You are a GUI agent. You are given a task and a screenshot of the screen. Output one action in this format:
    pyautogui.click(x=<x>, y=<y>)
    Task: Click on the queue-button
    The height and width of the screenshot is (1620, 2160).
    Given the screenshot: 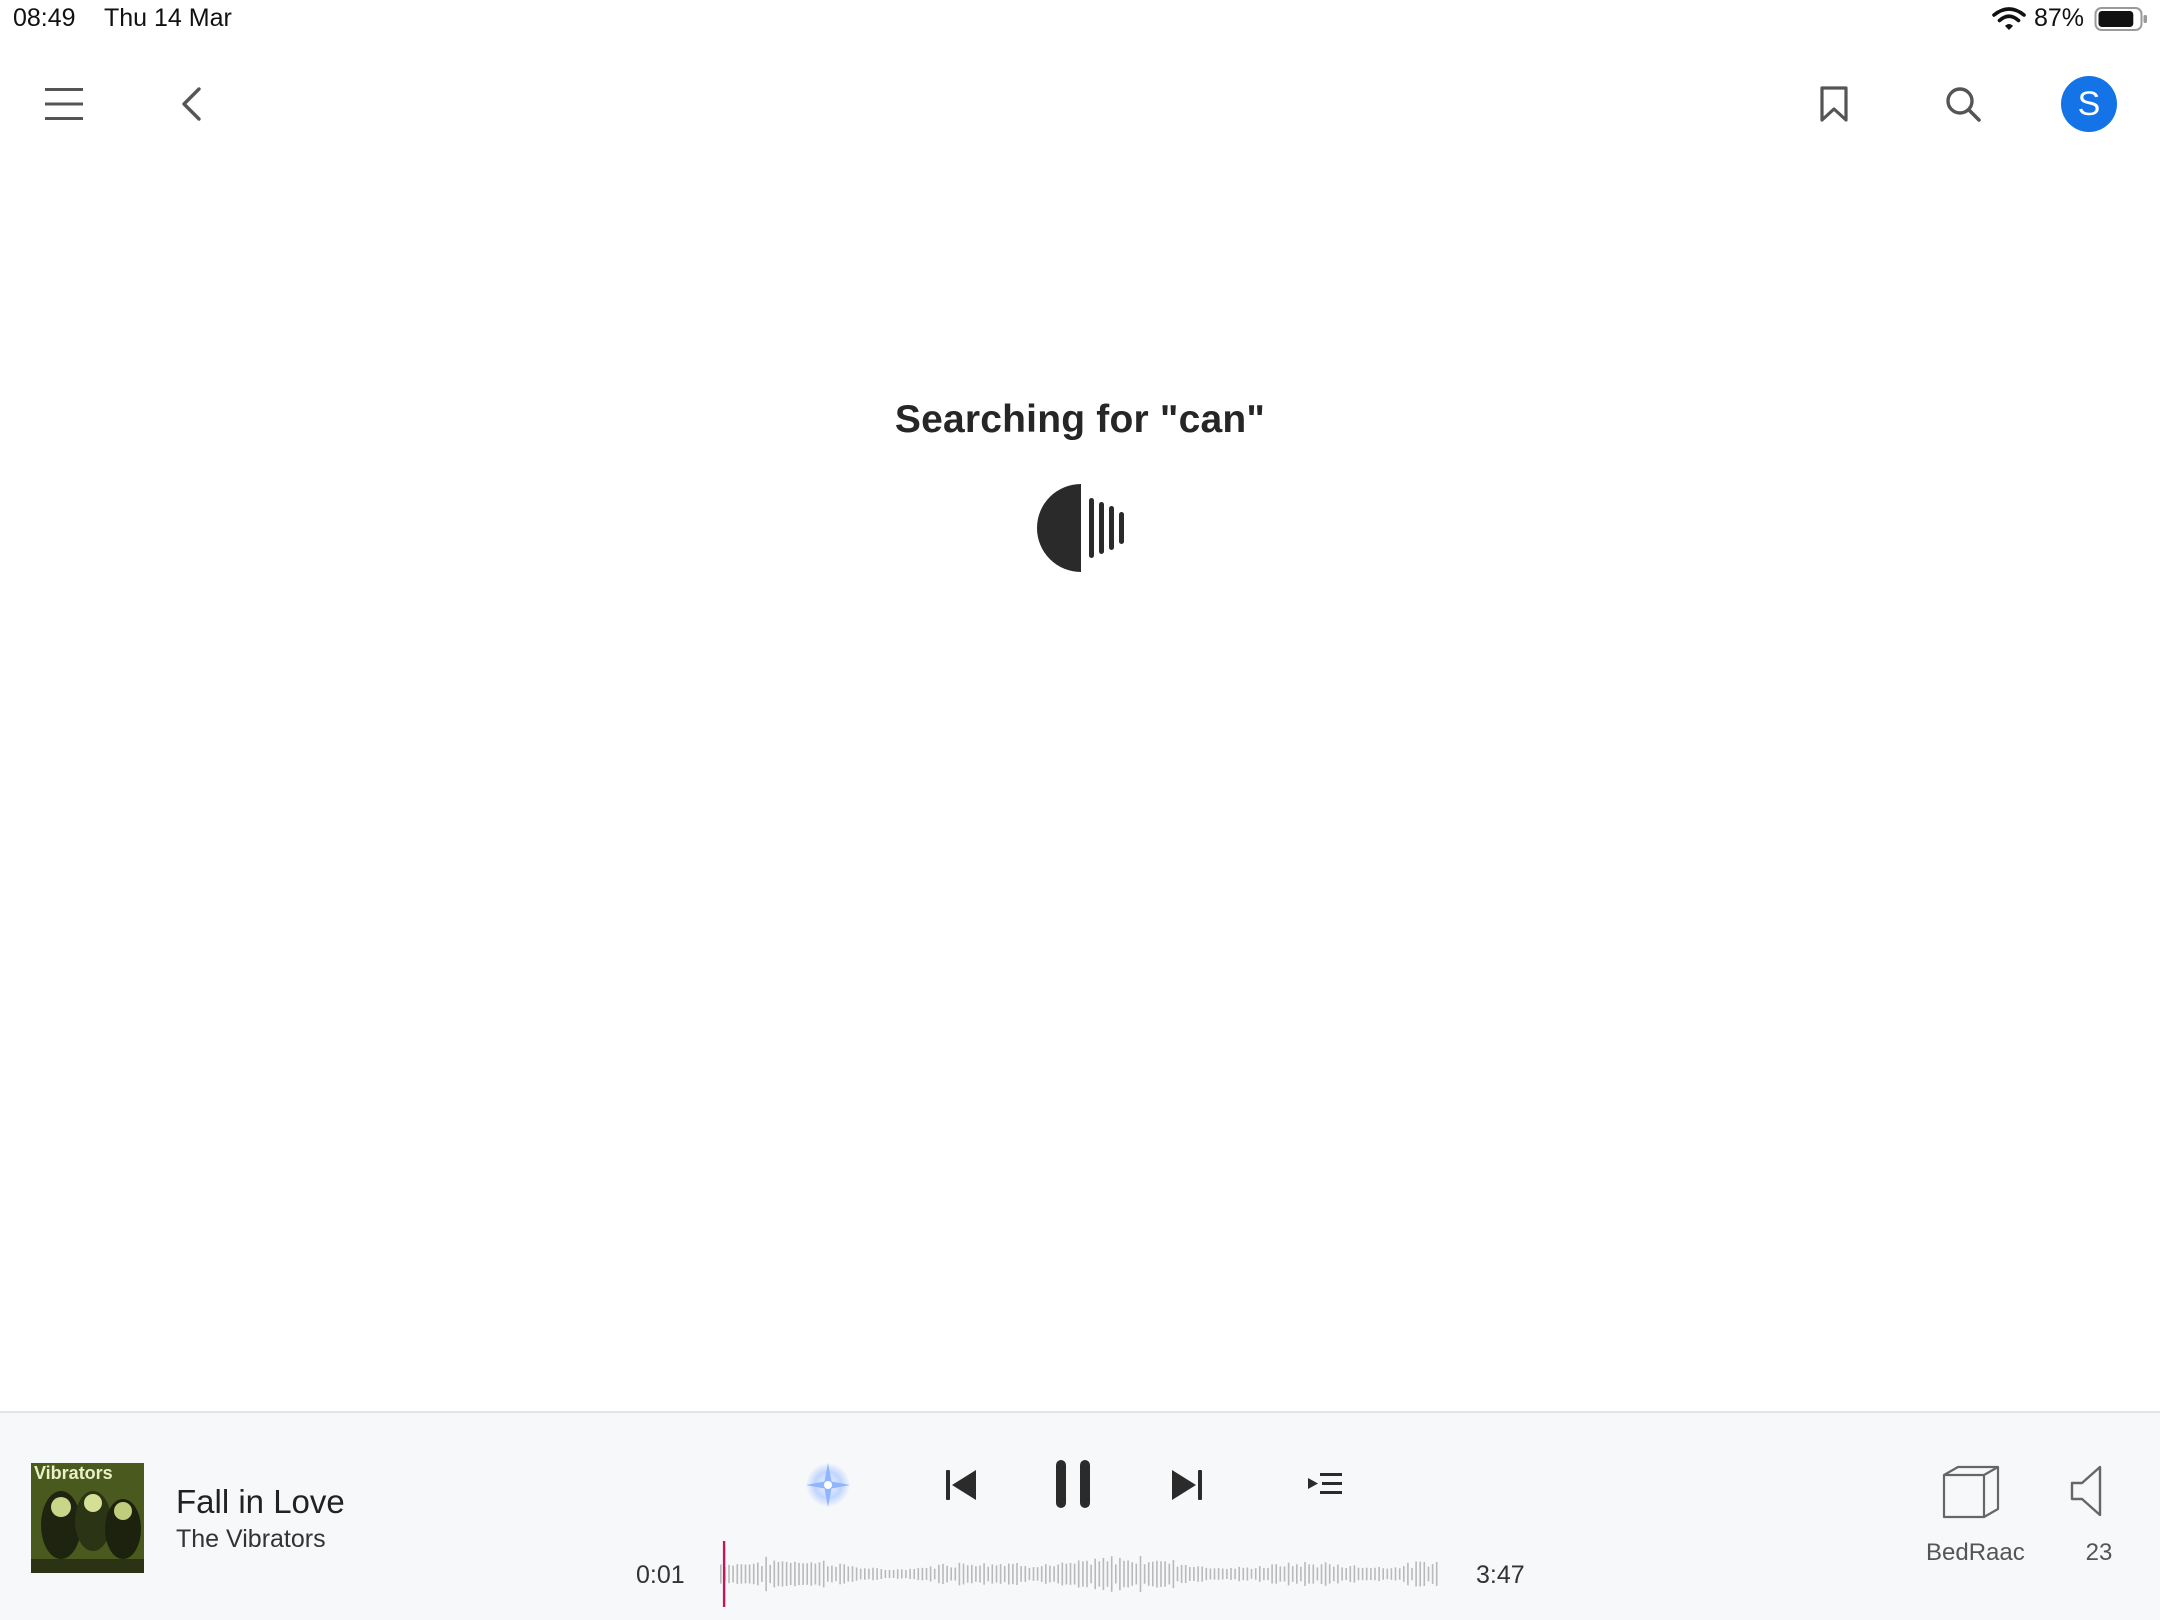 What is the action you would take?
    pyautogui.click(x=1325, y=1485)
    